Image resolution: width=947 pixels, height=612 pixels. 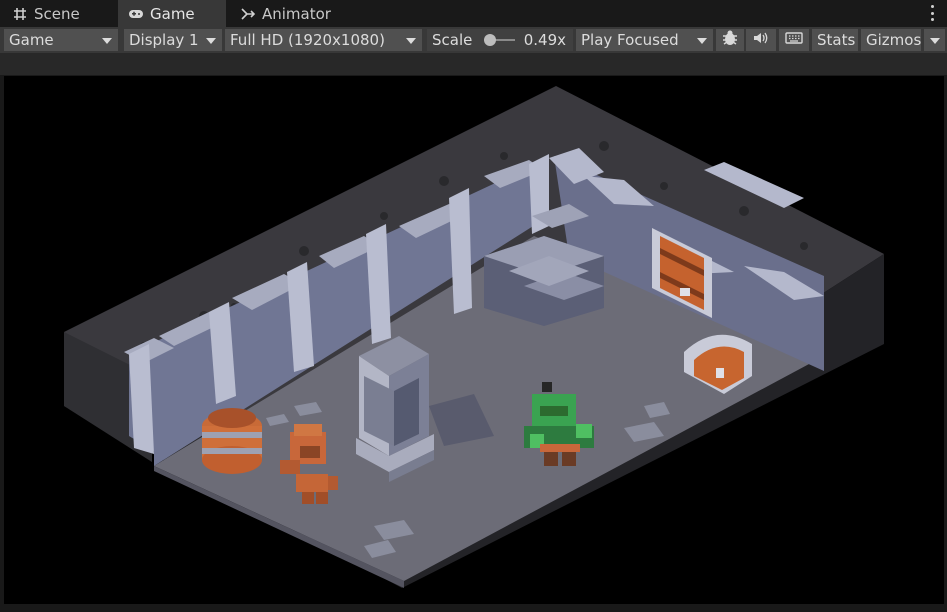 I want to click on tab-scene: Scene, so click(x=62, y=13).